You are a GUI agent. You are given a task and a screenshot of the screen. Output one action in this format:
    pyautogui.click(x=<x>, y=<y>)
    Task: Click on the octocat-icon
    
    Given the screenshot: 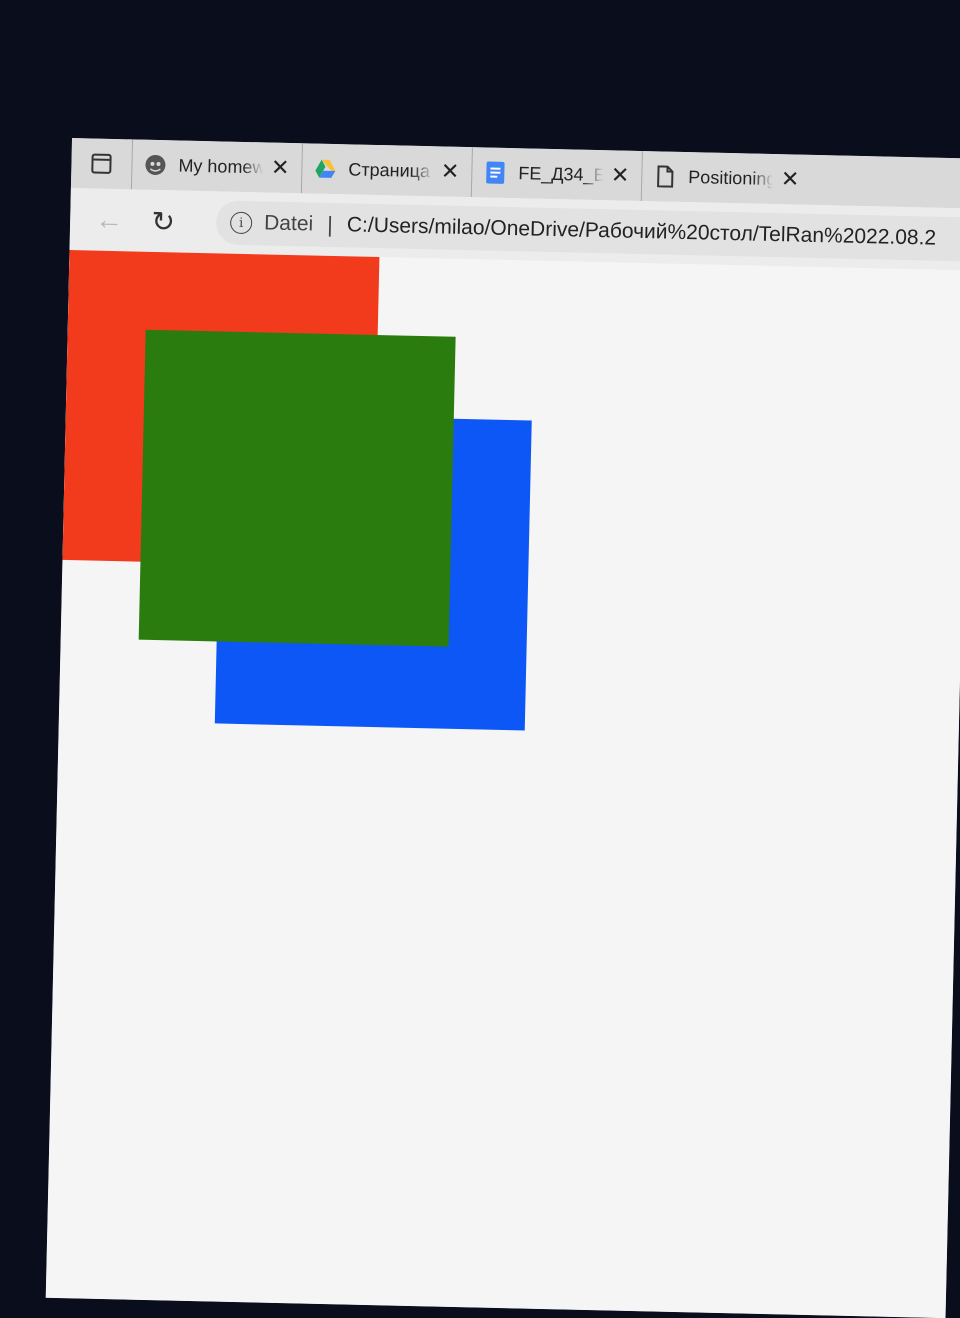 What is the action you would take?
    pyautogui.click(x=155, y=165)
    